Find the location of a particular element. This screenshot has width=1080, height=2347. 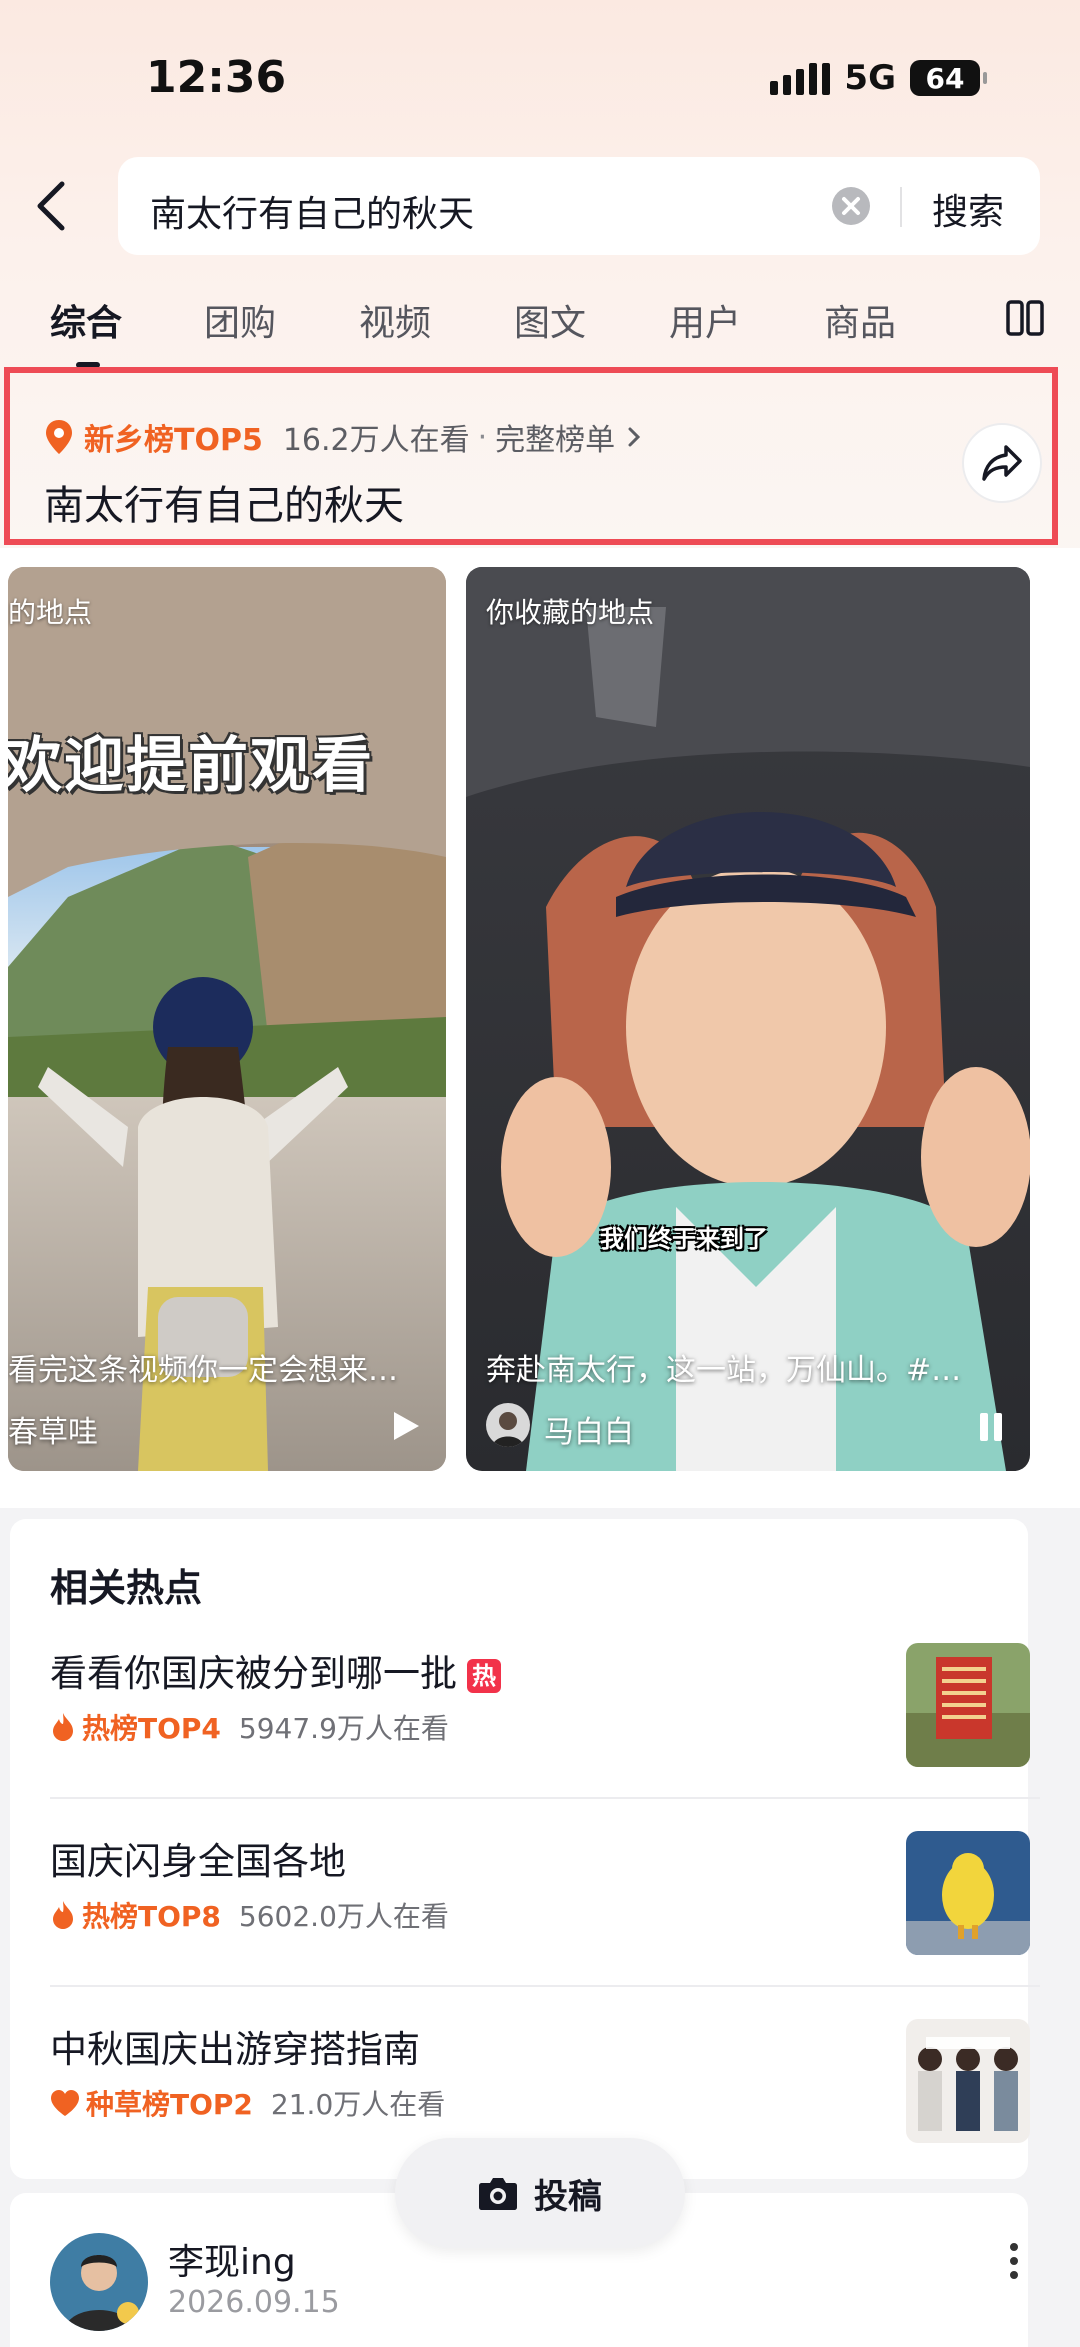

video-overlay-text: 欢迎提前观看 is located at coordinates (191, 766).